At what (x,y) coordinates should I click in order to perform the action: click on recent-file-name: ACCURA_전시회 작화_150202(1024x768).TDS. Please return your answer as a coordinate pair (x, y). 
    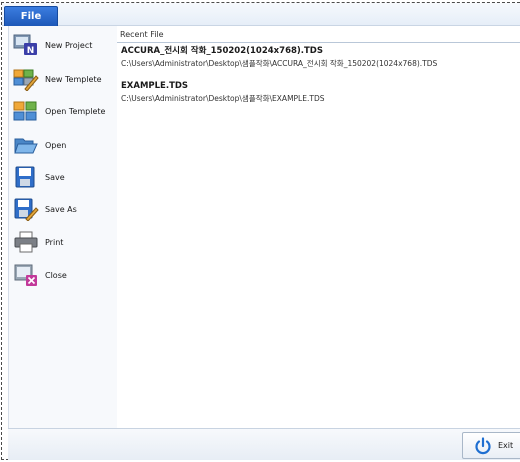
    Looking at the image, I should click on (222, 51).